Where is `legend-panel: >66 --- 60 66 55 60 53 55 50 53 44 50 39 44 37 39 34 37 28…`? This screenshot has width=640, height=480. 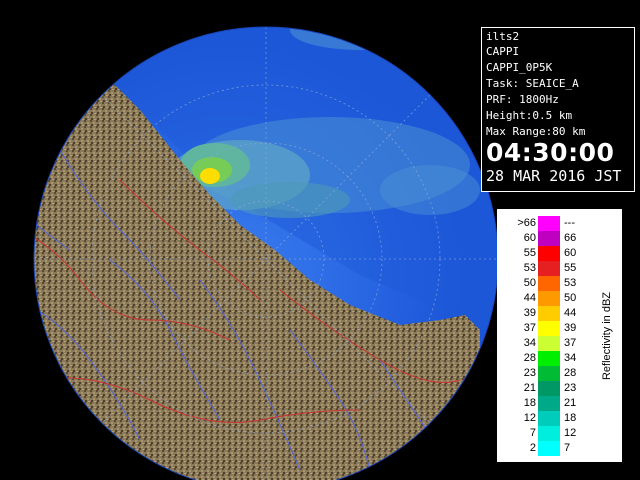
legend-panel: >66 --- 60 66 55 60 53 55 50 53 44 50 39 44 37 39 34 37 28… is located at coordinates (559, 335).